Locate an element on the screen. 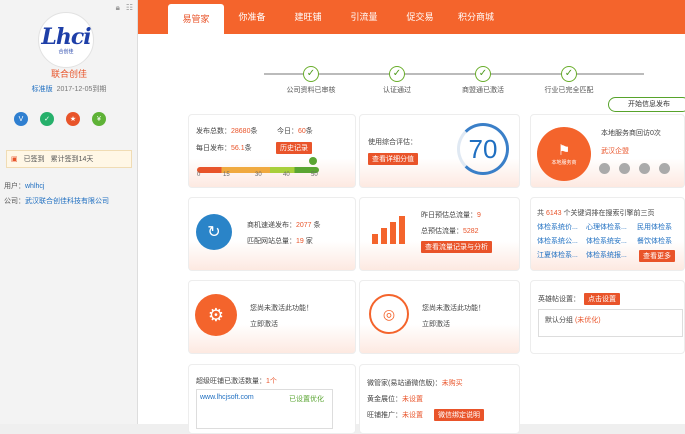 This screenshot has width=685, height=434. activation-card-2: ◎ 您尚未激活此功能！ 立即激活 is located at coordinates (439, 317).